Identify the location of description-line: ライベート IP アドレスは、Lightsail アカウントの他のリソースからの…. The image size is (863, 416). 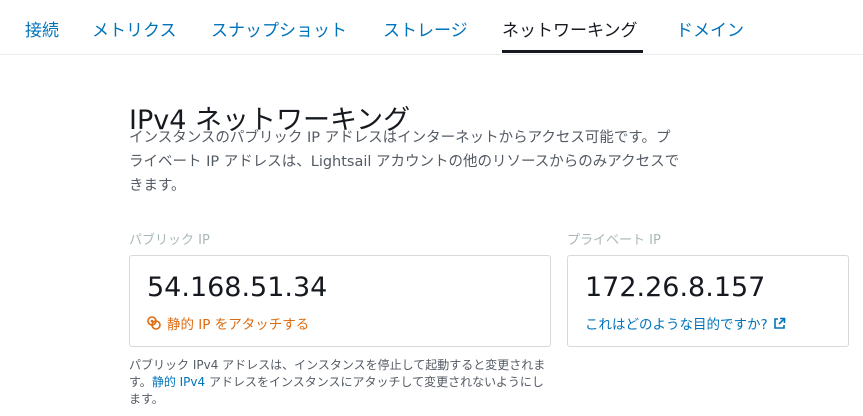
(404, 162).